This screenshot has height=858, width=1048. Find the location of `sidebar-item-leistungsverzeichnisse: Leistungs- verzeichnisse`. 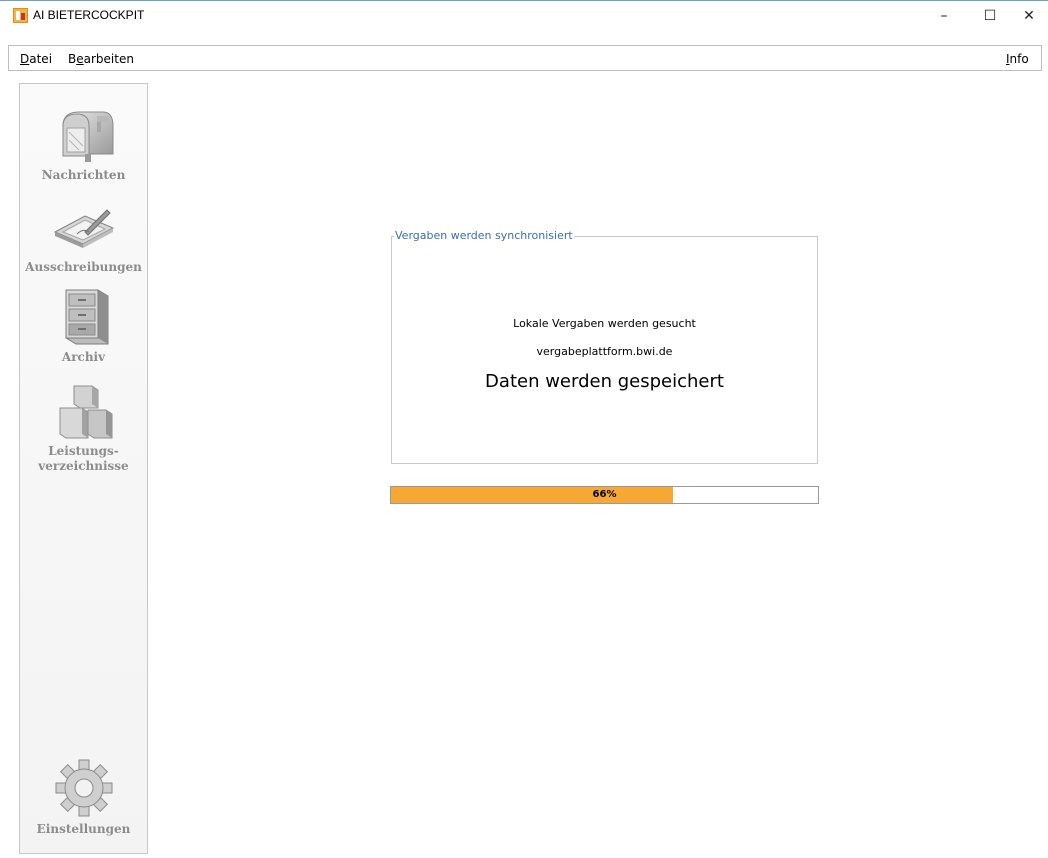

sidebar-item-leistungsverzeichnisse: Leistungs- verzeichnisse is located at coordinates (83, 429).